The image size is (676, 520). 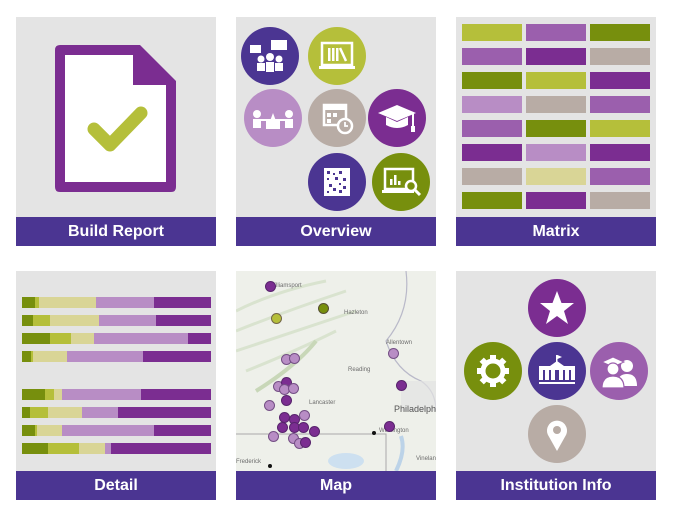 I want to click on location-pin-icon, so click(x=557, y=434).